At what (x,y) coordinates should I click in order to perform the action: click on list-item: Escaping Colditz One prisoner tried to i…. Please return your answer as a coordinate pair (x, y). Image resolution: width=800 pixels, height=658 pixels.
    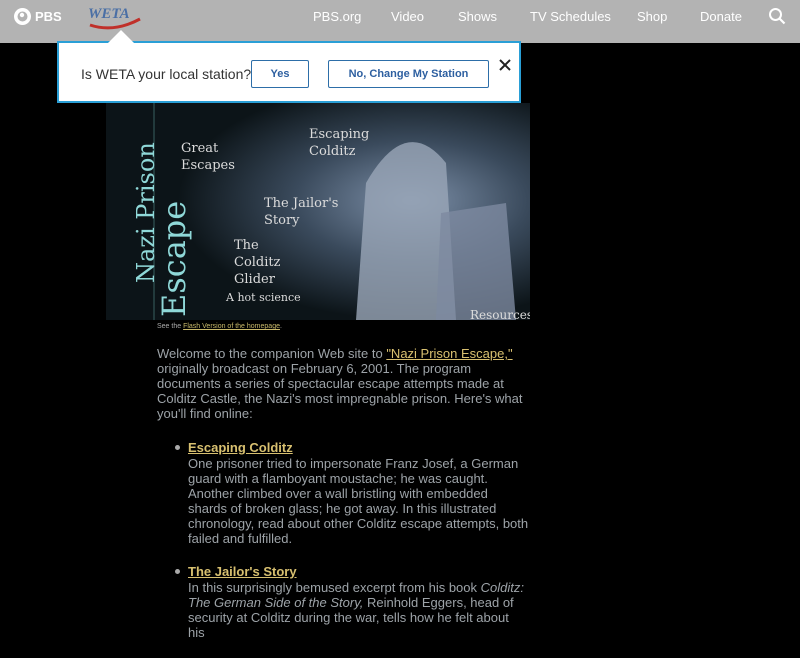
    Looking at the image, I should click on (352, 493).